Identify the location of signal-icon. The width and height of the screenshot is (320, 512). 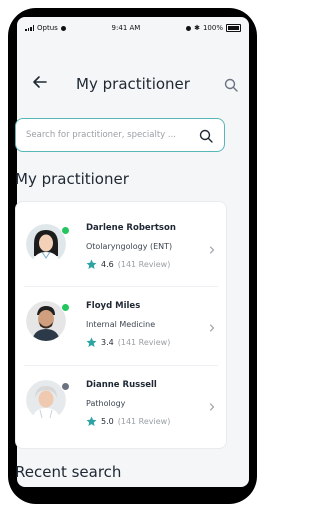
(29, 28).